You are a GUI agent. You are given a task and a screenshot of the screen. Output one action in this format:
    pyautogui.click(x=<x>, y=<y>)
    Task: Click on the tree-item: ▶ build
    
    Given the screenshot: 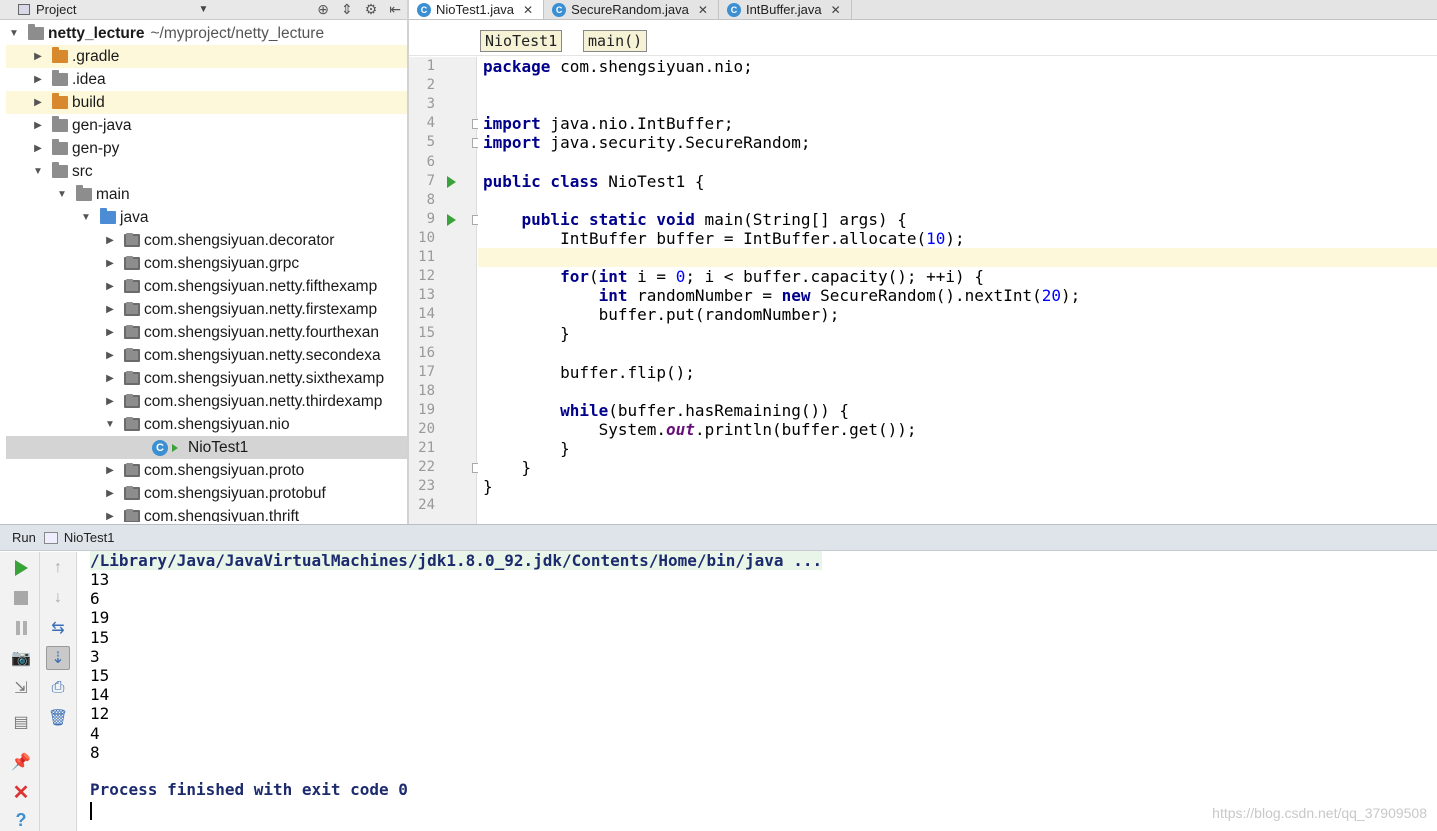 What is the action you would take?
    pyautogui.click(x=206, y=102)
    